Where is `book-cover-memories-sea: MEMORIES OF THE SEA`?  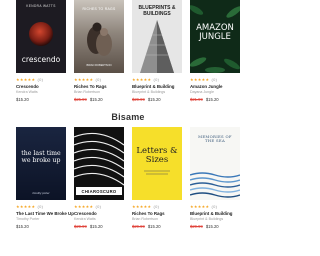 book-cover-memories-sea: MEMORIES OF THE SEA is located at coordinates (215, 163).